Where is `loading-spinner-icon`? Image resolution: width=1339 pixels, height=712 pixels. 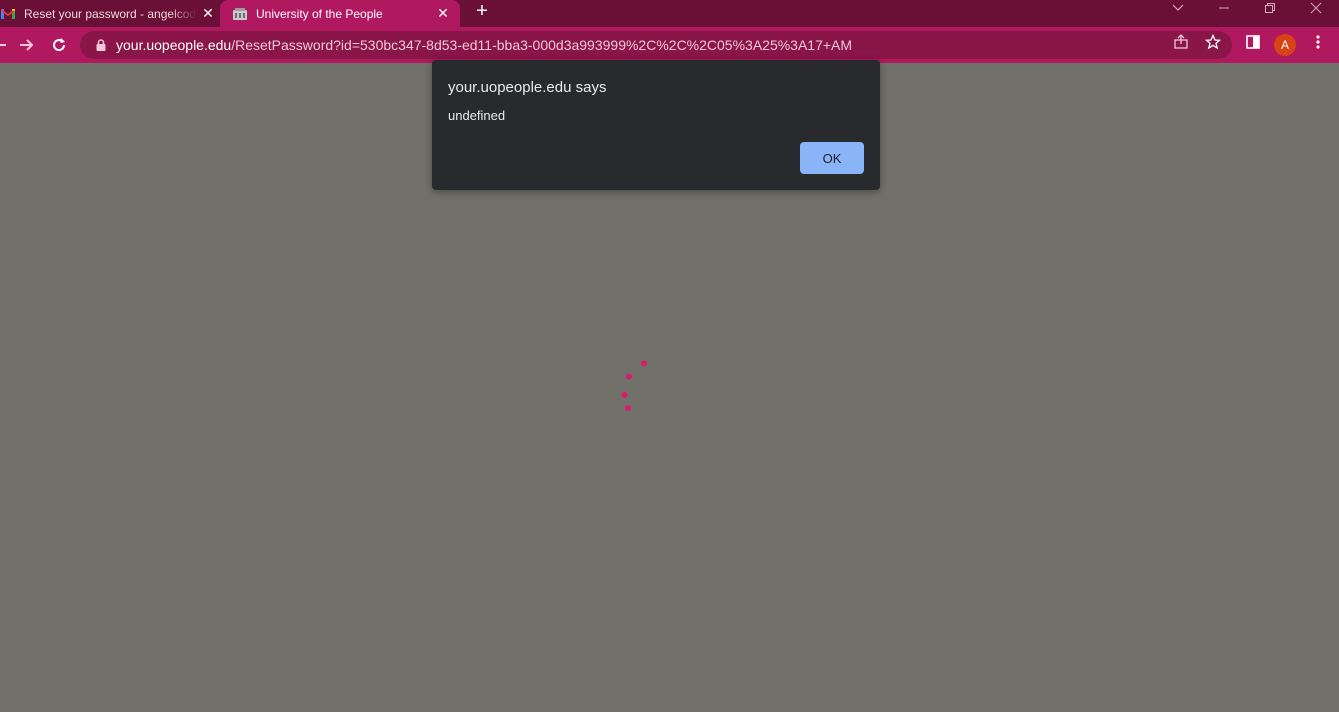
loading-spinner-icon is located at coordinates (634, 385).